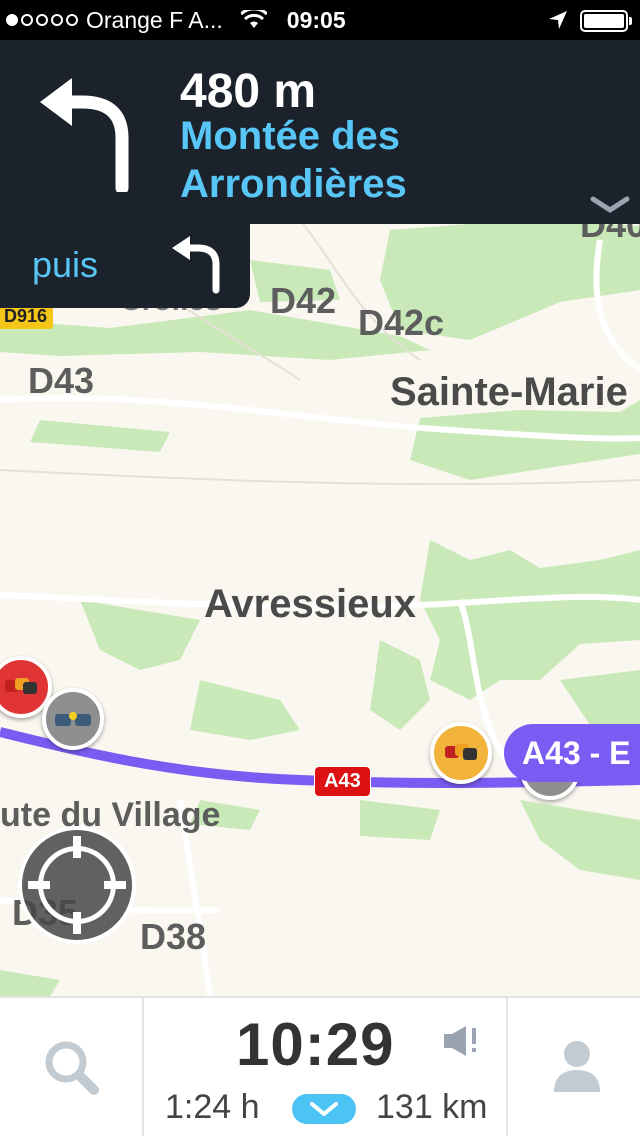 The width and height of the screenshot is (640, 1136). Describe the element at coordinates (253, 19) in the screenshot. I see `wifi-icon` at that location.